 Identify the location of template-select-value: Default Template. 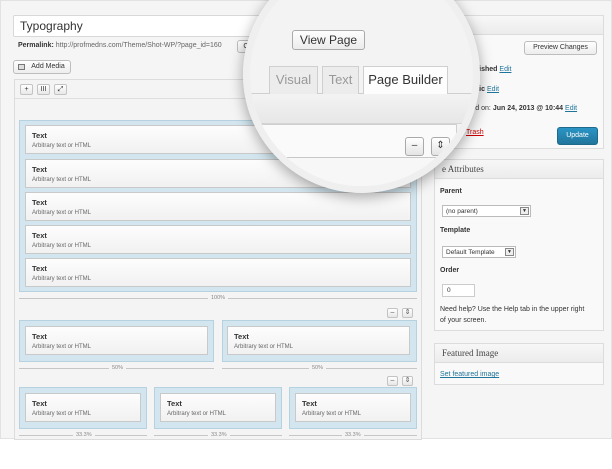
(470, 252).